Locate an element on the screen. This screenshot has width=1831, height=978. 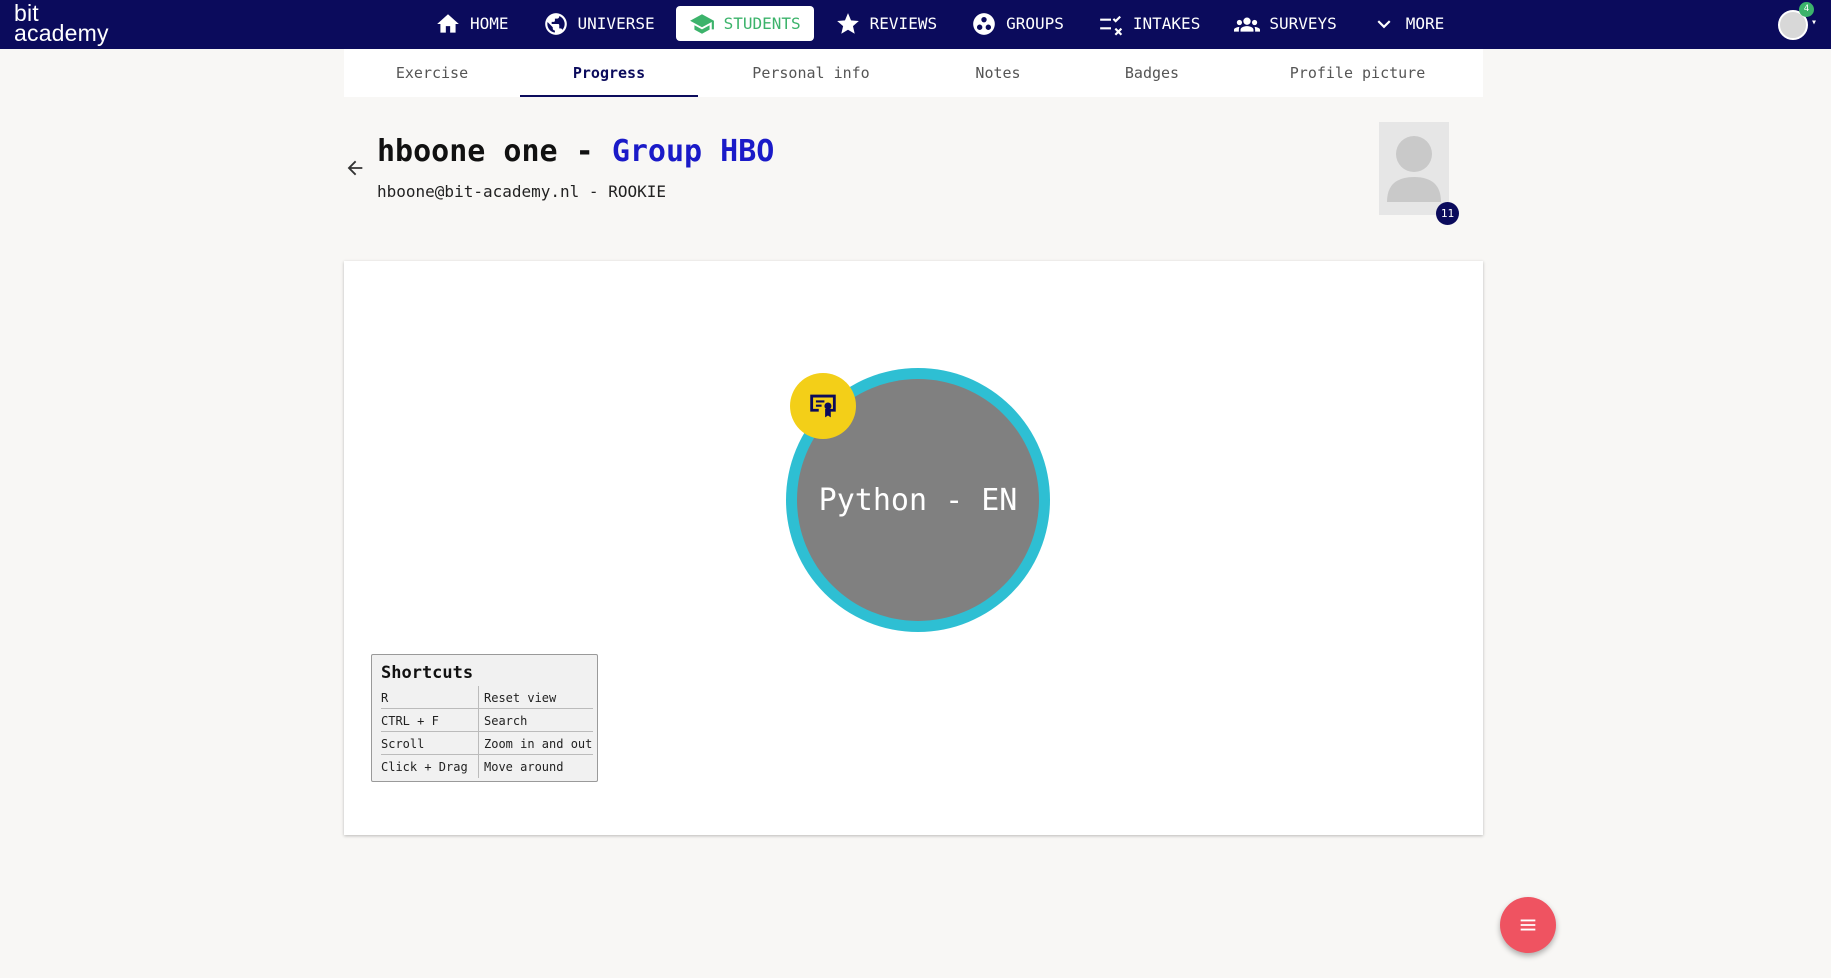
checklist-icon is located at coordinates (1111, 25).